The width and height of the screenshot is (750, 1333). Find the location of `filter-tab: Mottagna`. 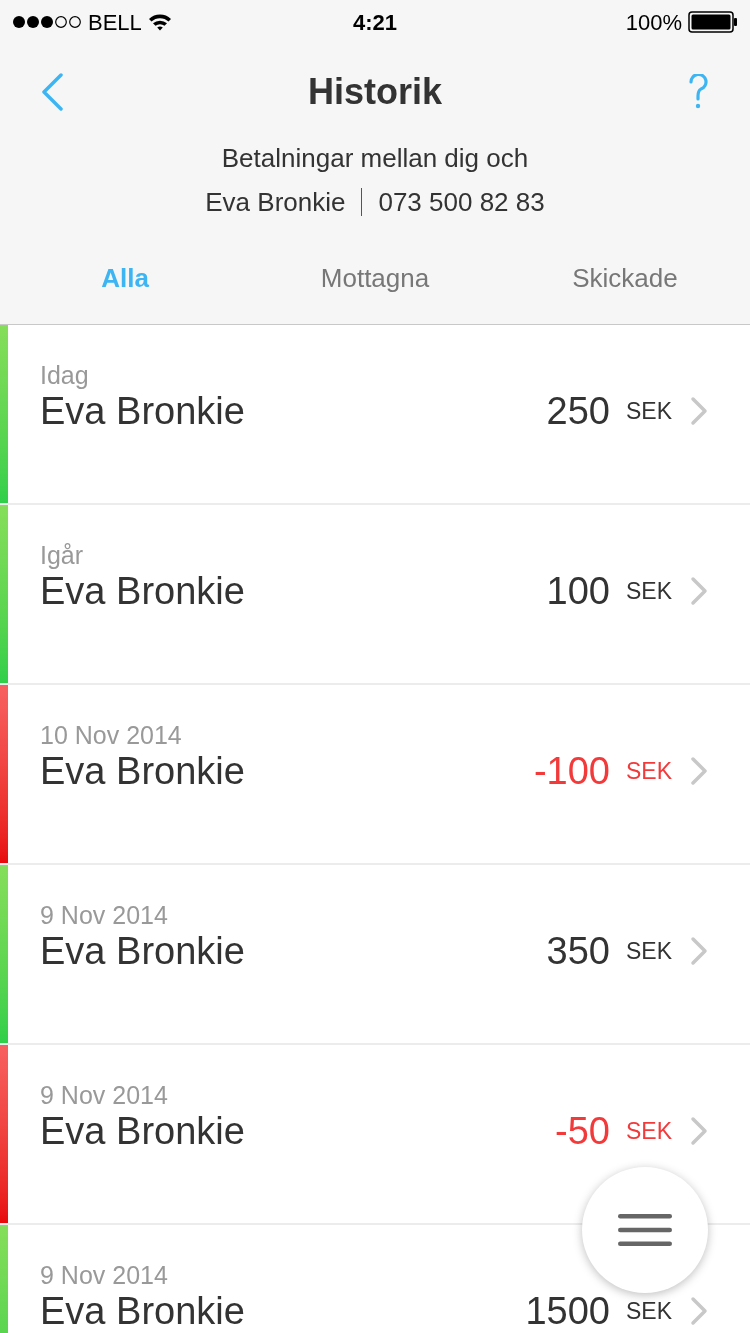

filter-tab: Mottagna is located at coordinates (375, 278).